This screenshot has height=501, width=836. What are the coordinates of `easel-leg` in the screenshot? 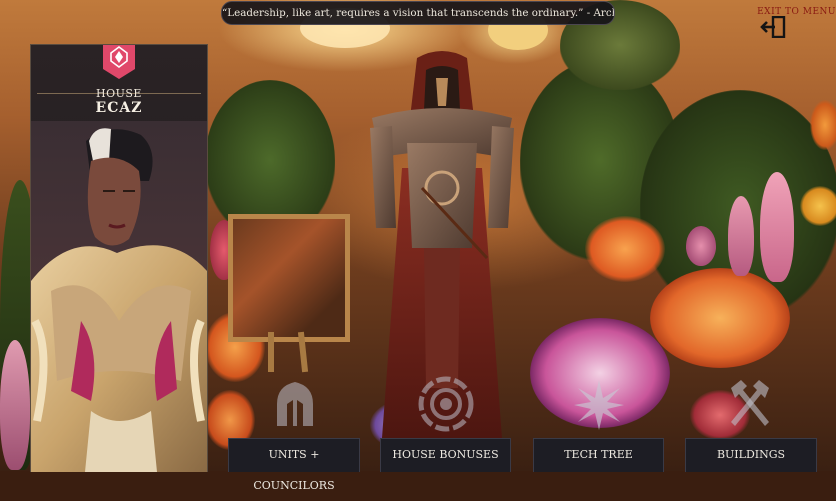 It's located at (271, 352).